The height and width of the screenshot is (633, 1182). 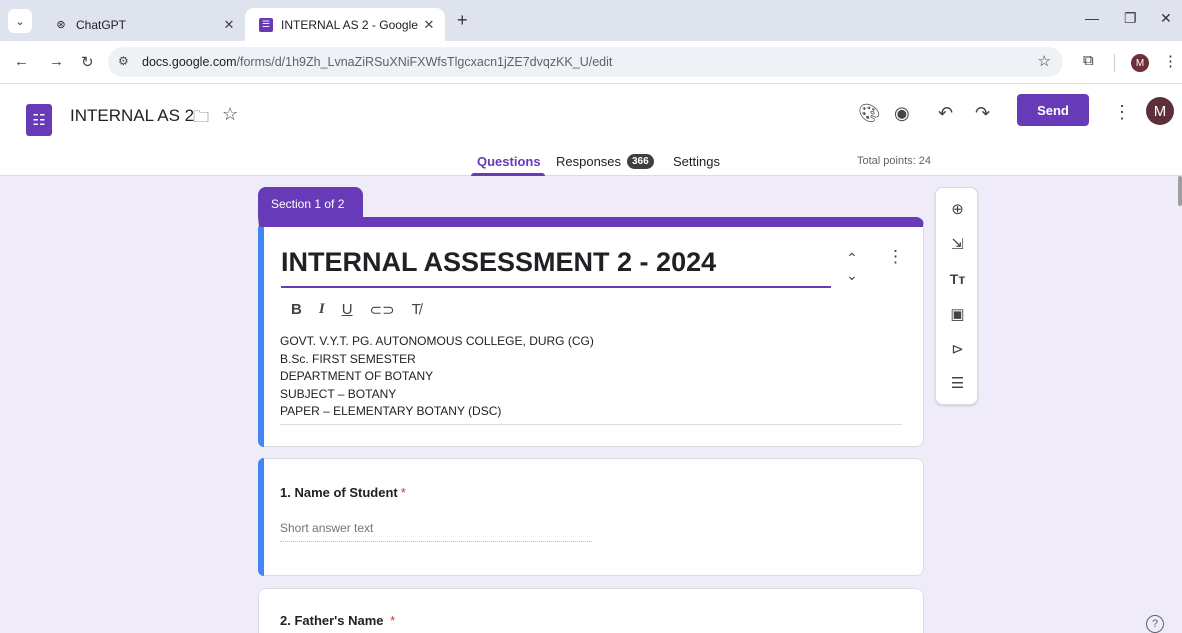 What do you see at coordinates (894, 161) in the screenshot?
I see `total-points: Total points: 24` at bounding box center [894, 161].